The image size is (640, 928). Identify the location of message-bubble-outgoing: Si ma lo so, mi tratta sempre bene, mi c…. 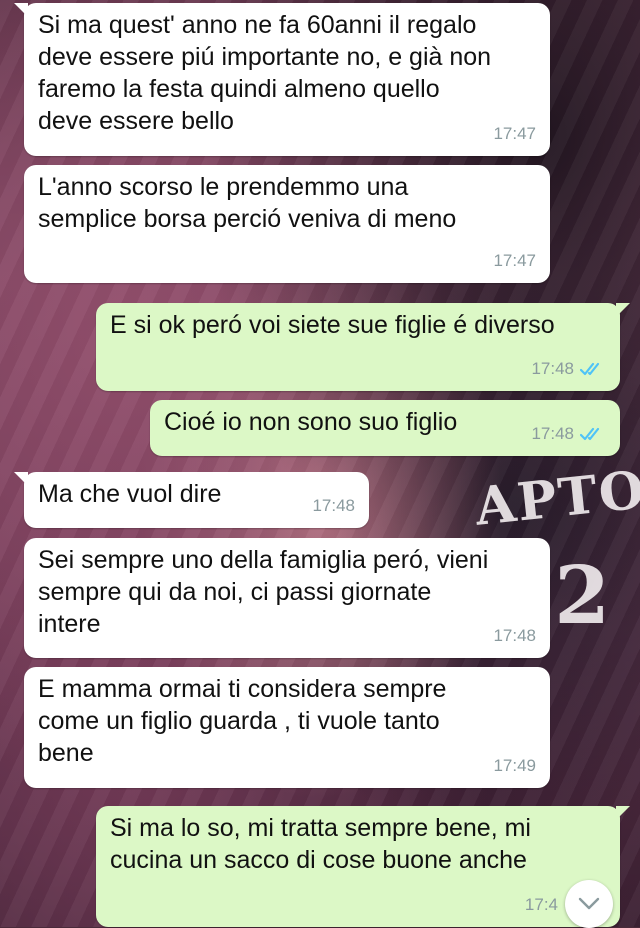
(363, 866).